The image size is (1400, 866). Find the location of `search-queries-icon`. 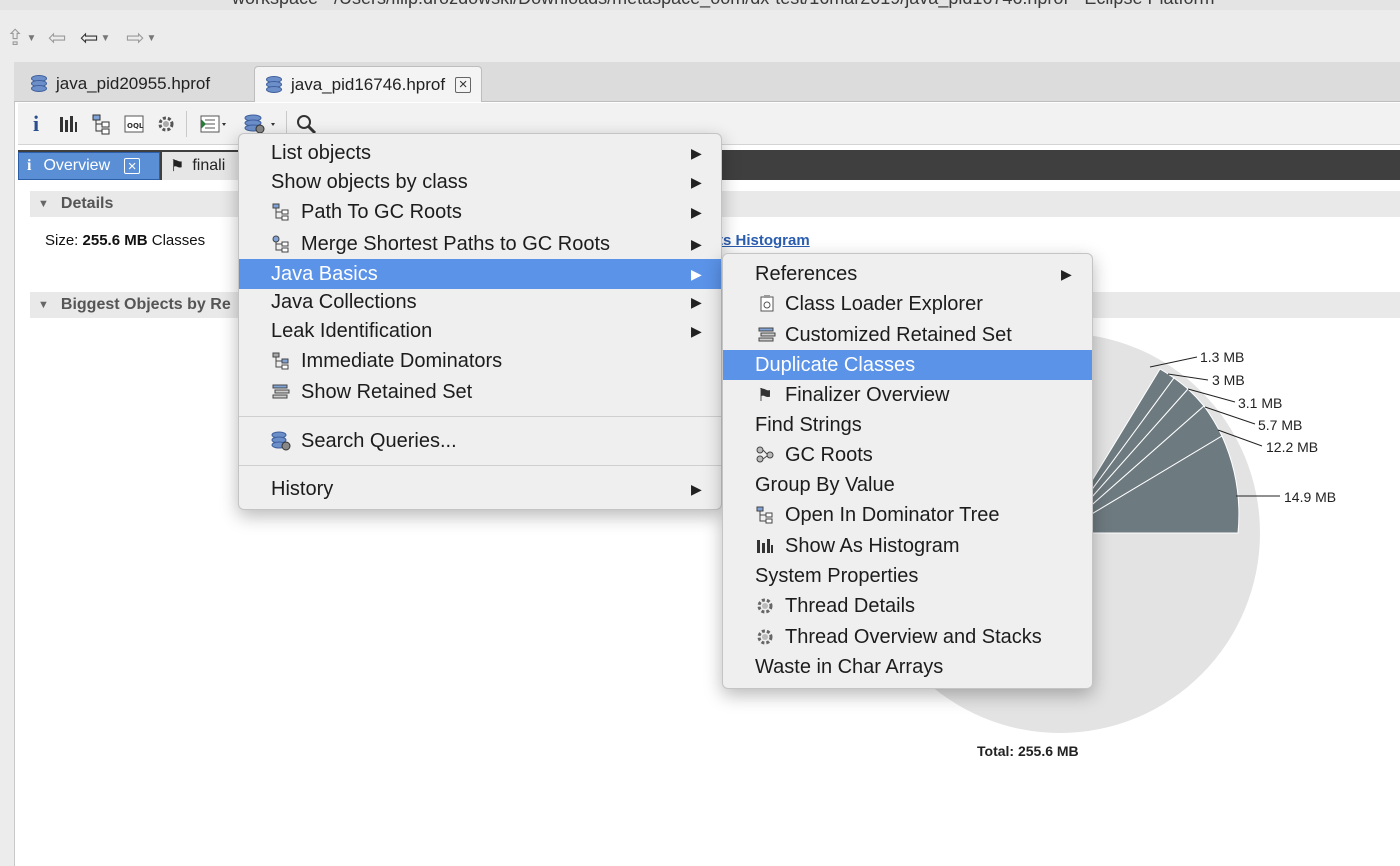

search-queries-icon is located at coordinates (281, 441).